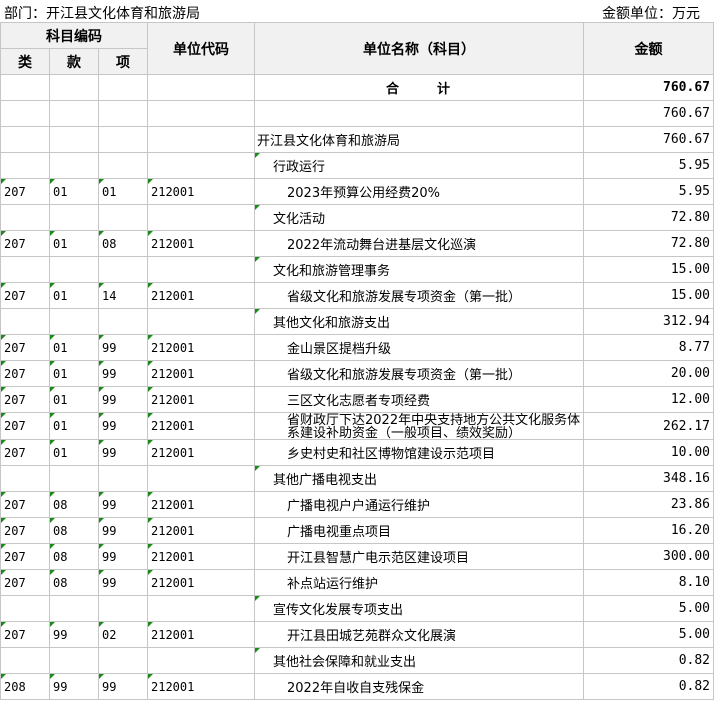 The height and width of the screenshot is (703, 714). What do you see at coordinates (201, 48) in the screenshot?
I see `unit-code-header: 单位代码` at bounding box center [201, 48].